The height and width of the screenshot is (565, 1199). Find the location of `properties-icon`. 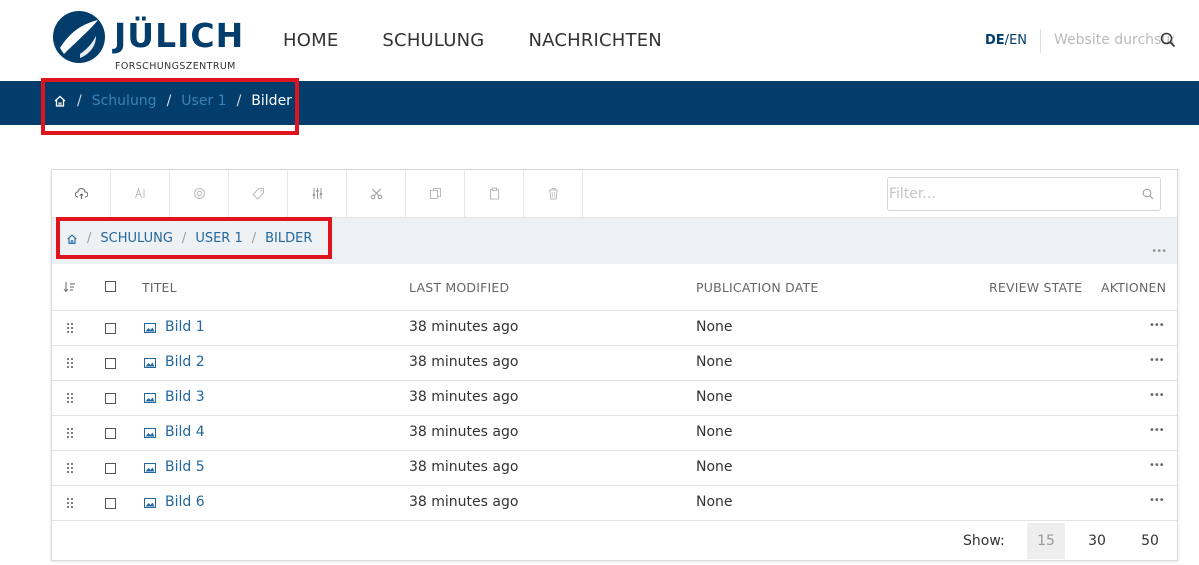

properties-icon is located at coordinates (317, 193).